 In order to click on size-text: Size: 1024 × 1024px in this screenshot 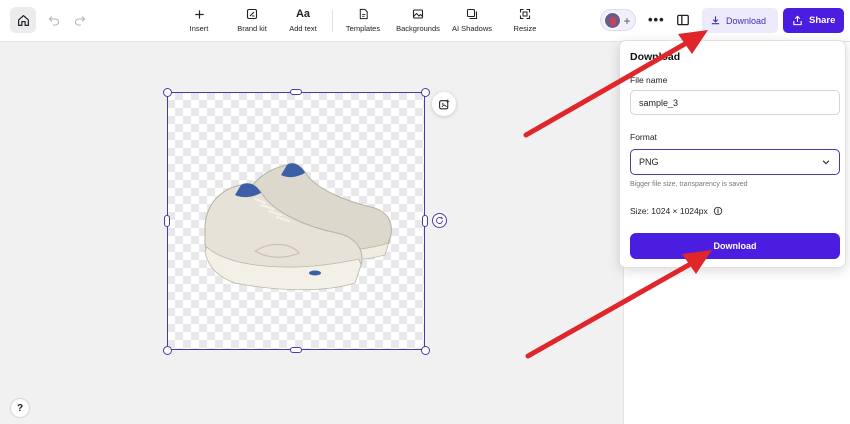, I will do `click(669, 211)`.